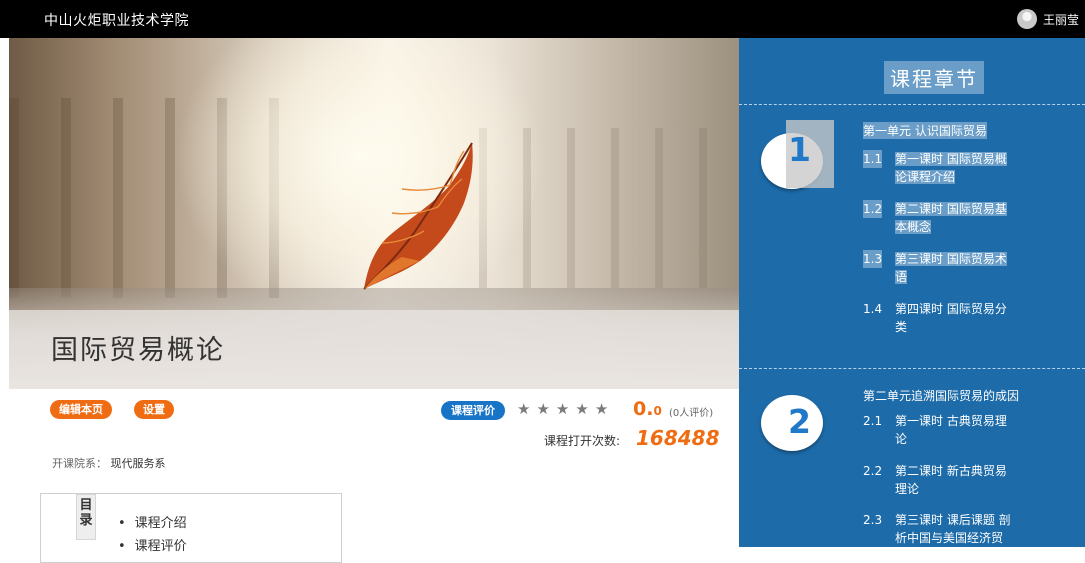  What do you see at coordinates (152, 521) in the screenshot?
I see `toc-item-intro: 课程介绍` at bounding box center [152, 521].